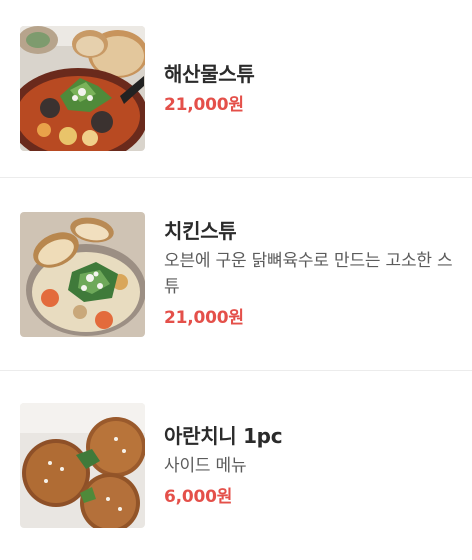  I want to click on menu-item-name: 아란치니 1pc, so click(223, 435).